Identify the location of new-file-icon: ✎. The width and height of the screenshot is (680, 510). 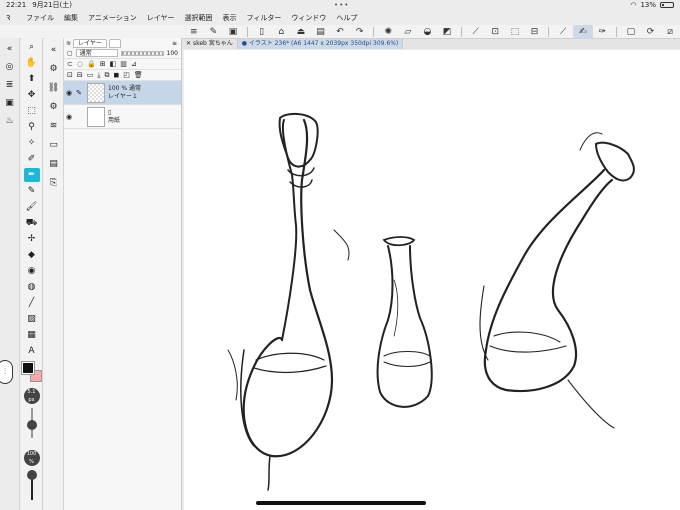
(214, 32).